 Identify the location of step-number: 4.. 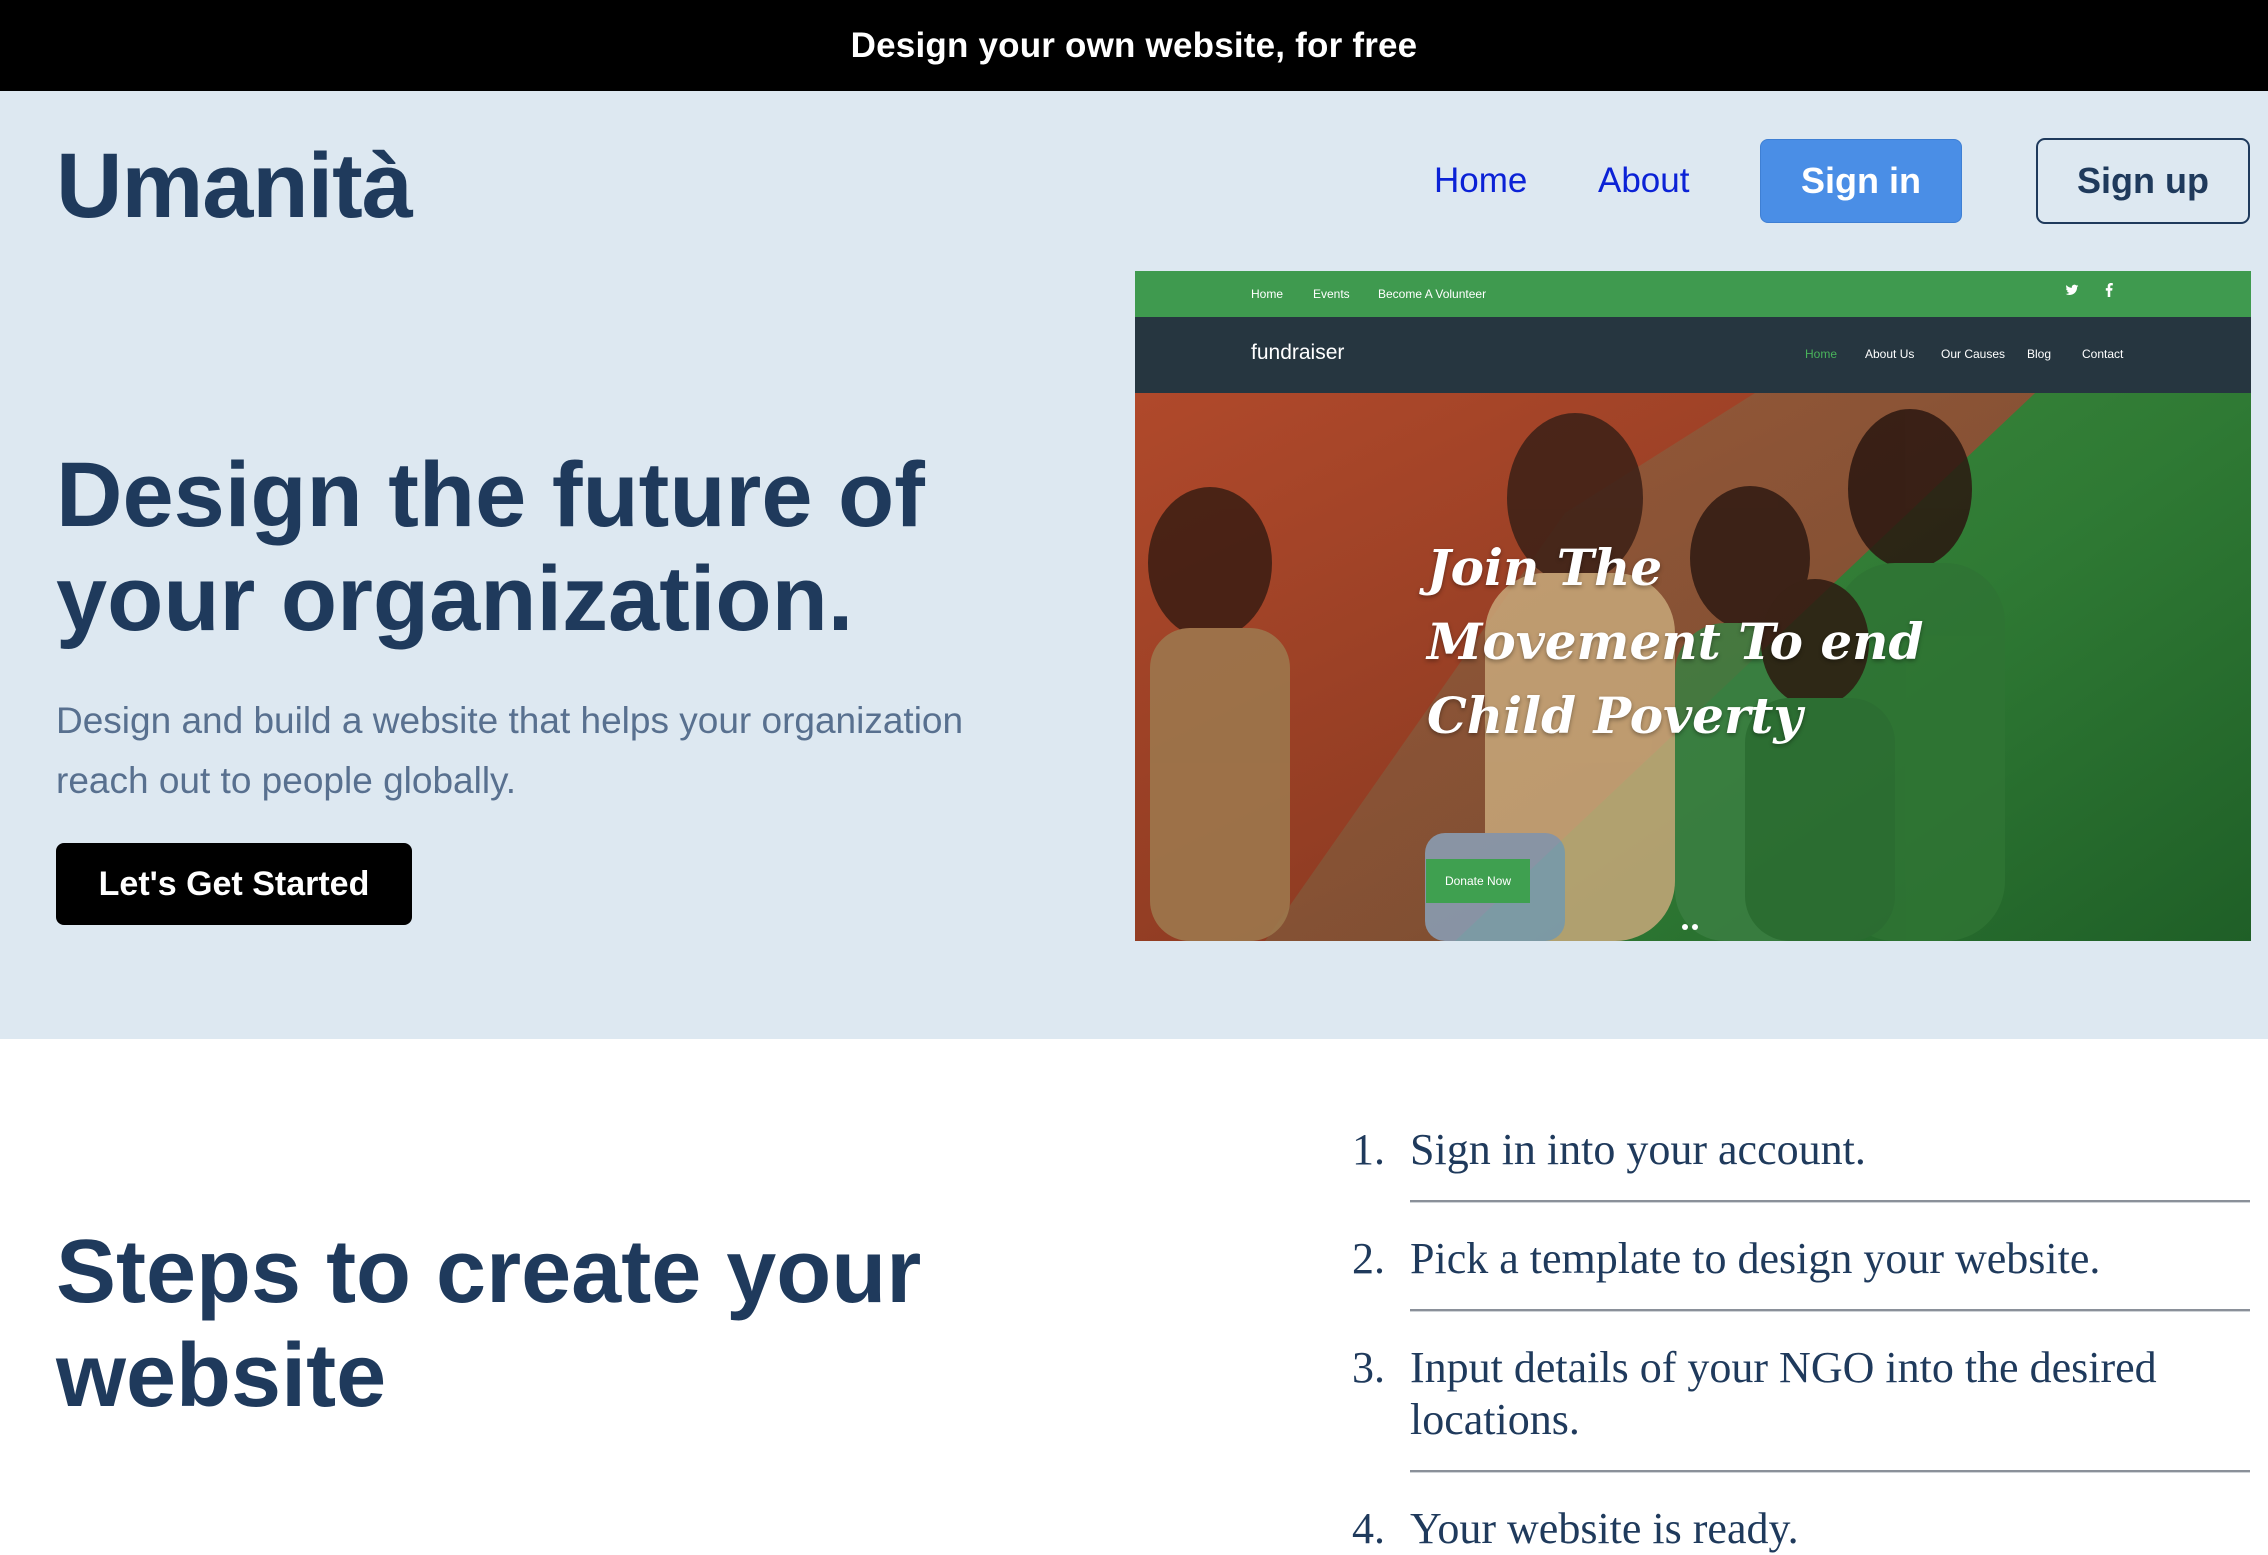
(1368, 1528).